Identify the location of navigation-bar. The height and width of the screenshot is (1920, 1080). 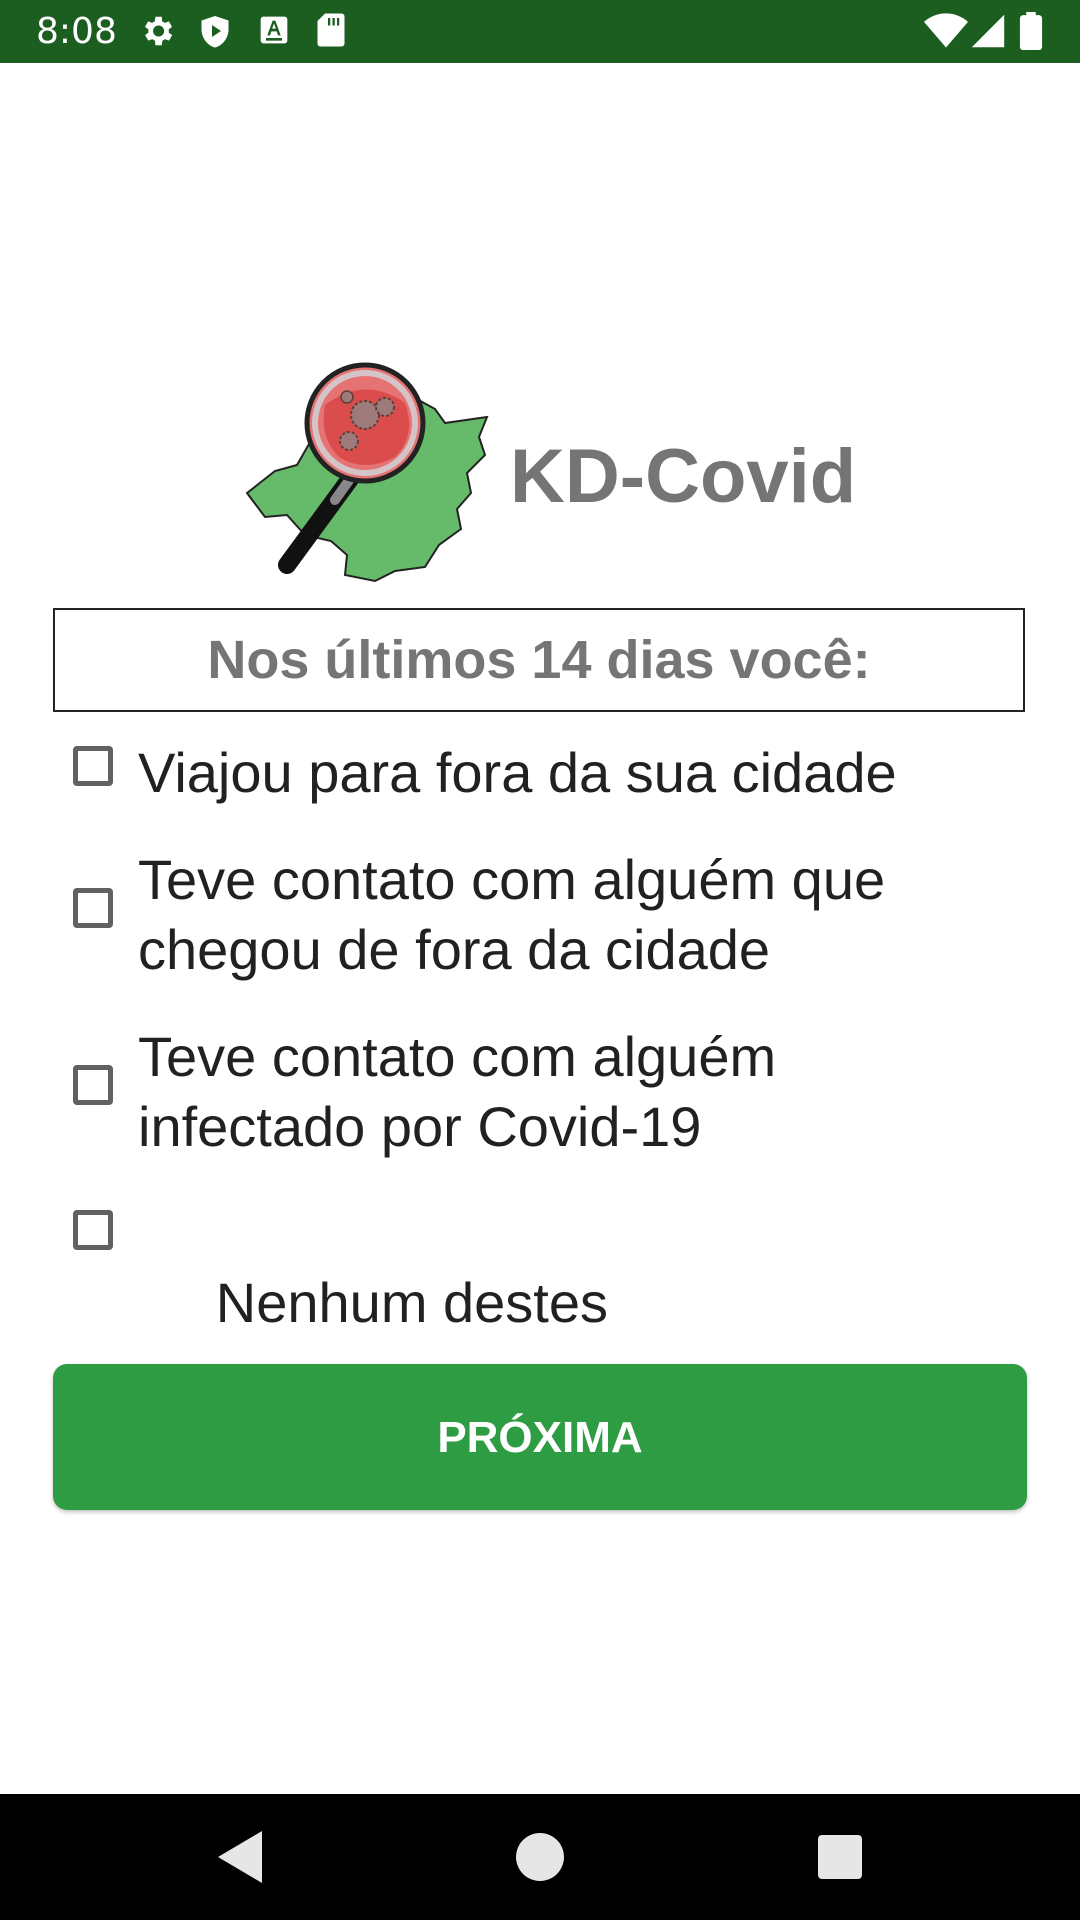
(540, 1857).